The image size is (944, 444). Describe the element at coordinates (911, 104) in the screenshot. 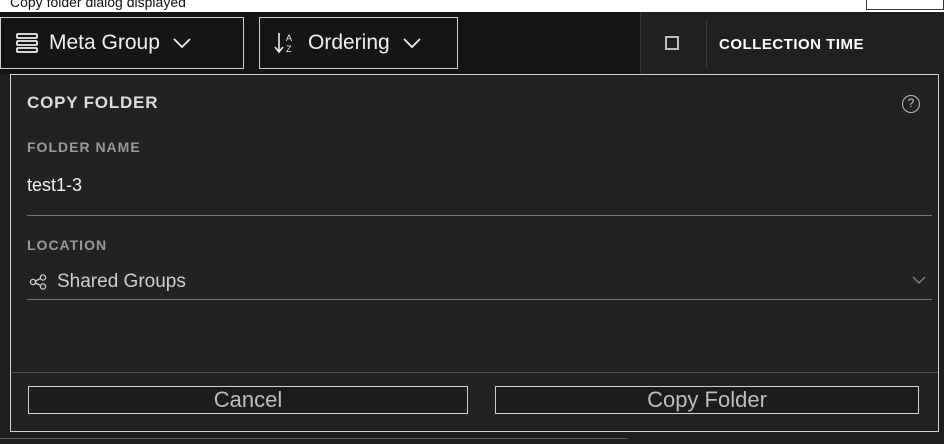

I see `question-circle-icon: ?` at that location.